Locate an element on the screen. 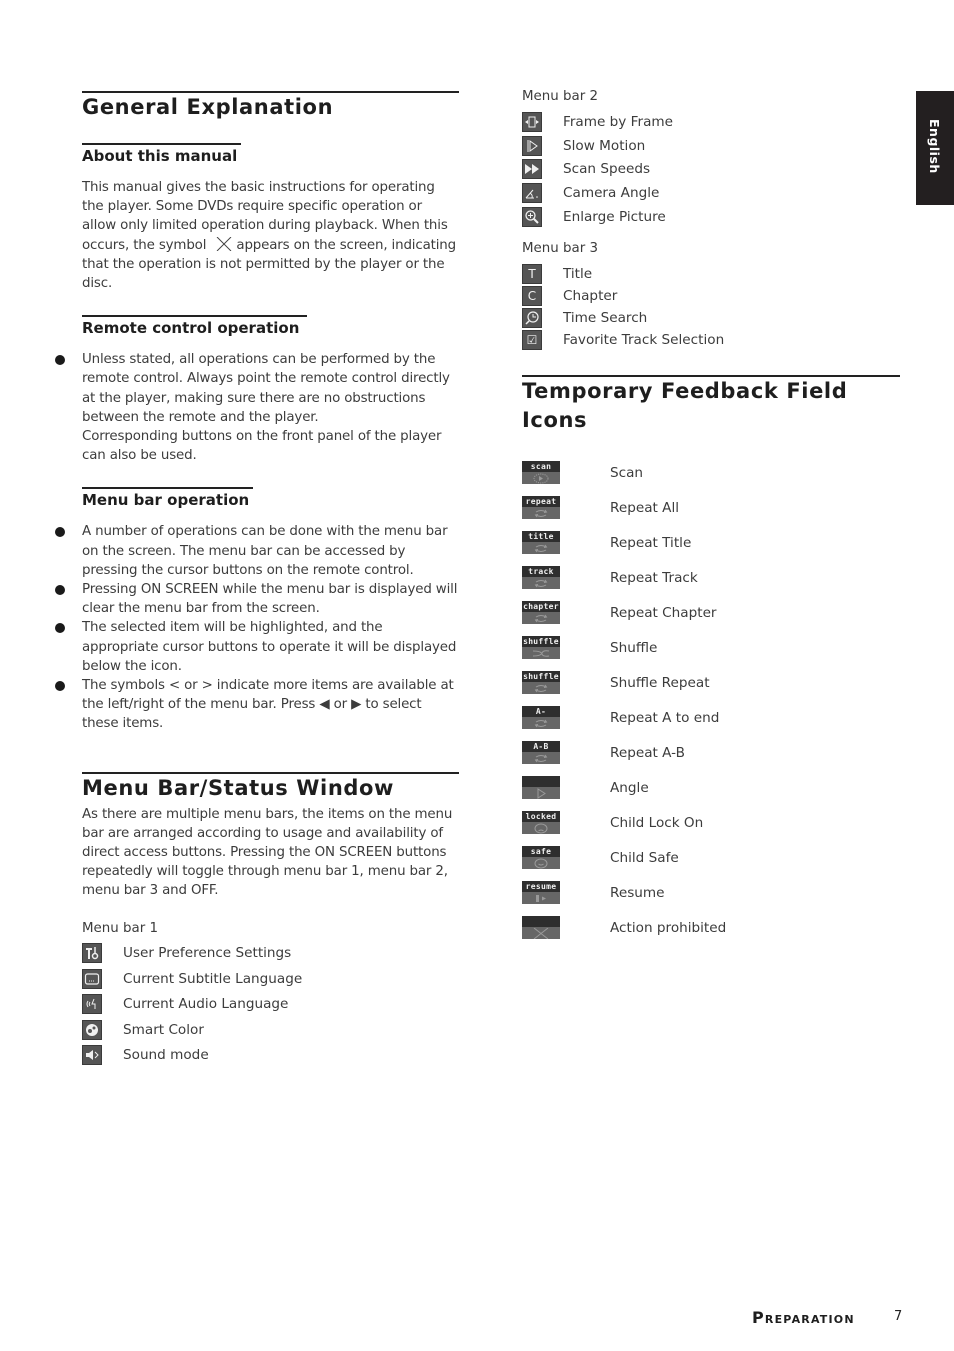  feedback-icon-row: shuffle Shuffle is located at coordinates (711, 647).